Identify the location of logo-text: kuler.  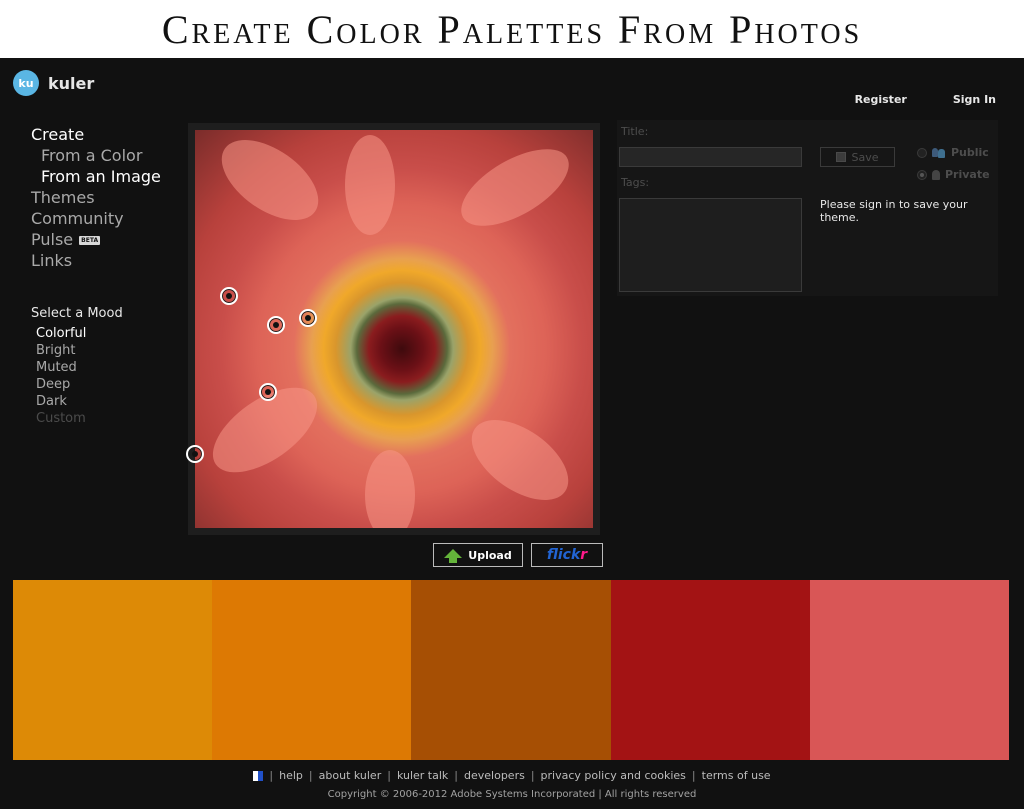
(71, 83).